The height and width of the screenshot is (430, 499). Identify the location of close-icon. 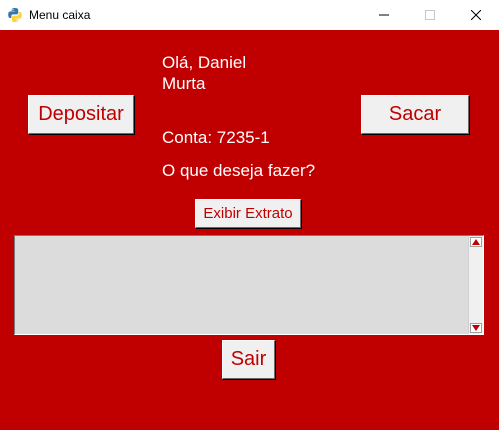
(476, 15).